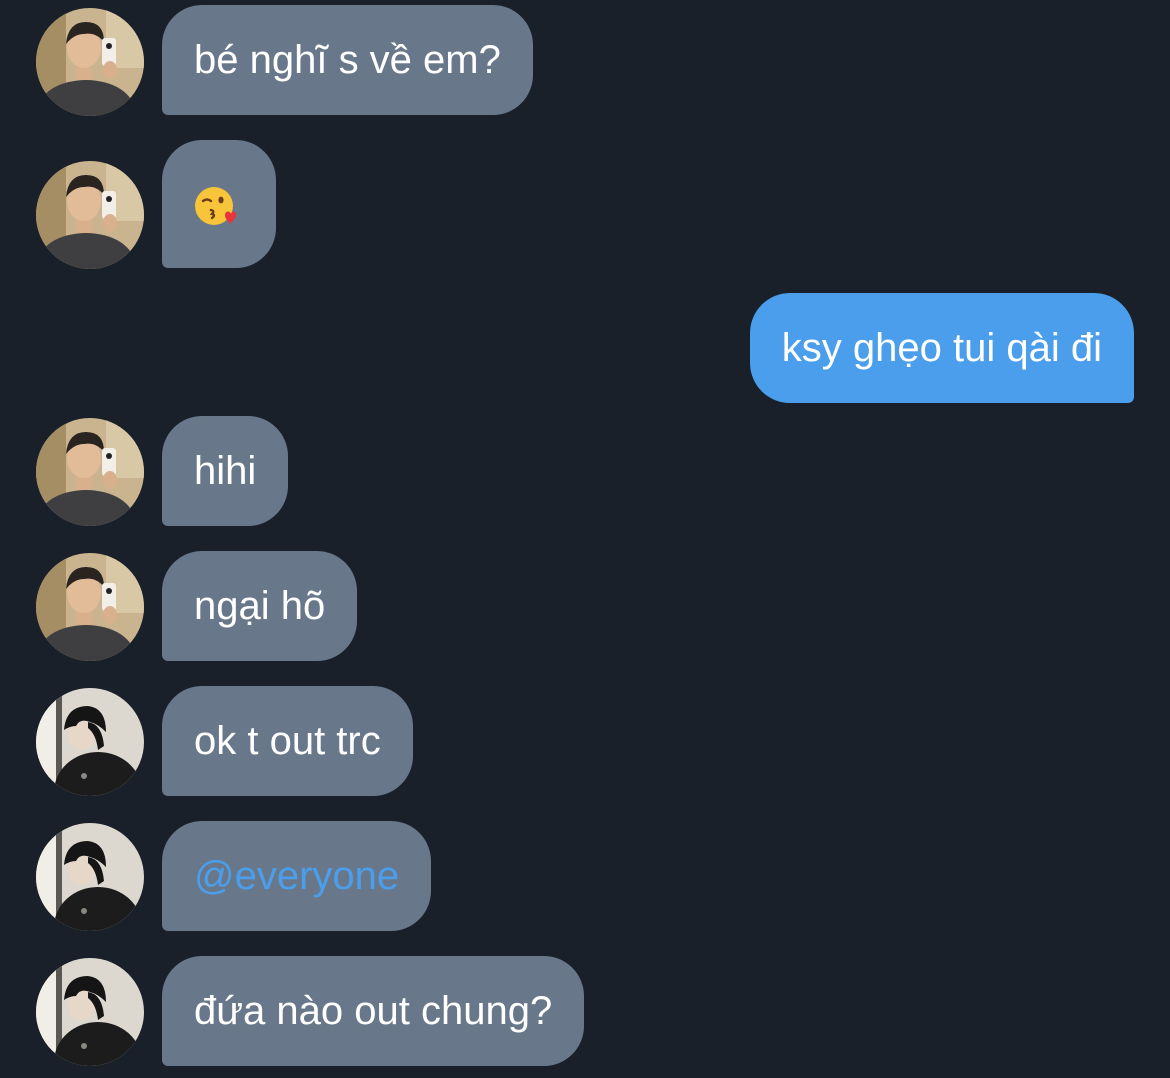 The width and height of the screenshot is (1170, 1078). I want to click on message-bubble: ok t out trc, so click(287, 741).